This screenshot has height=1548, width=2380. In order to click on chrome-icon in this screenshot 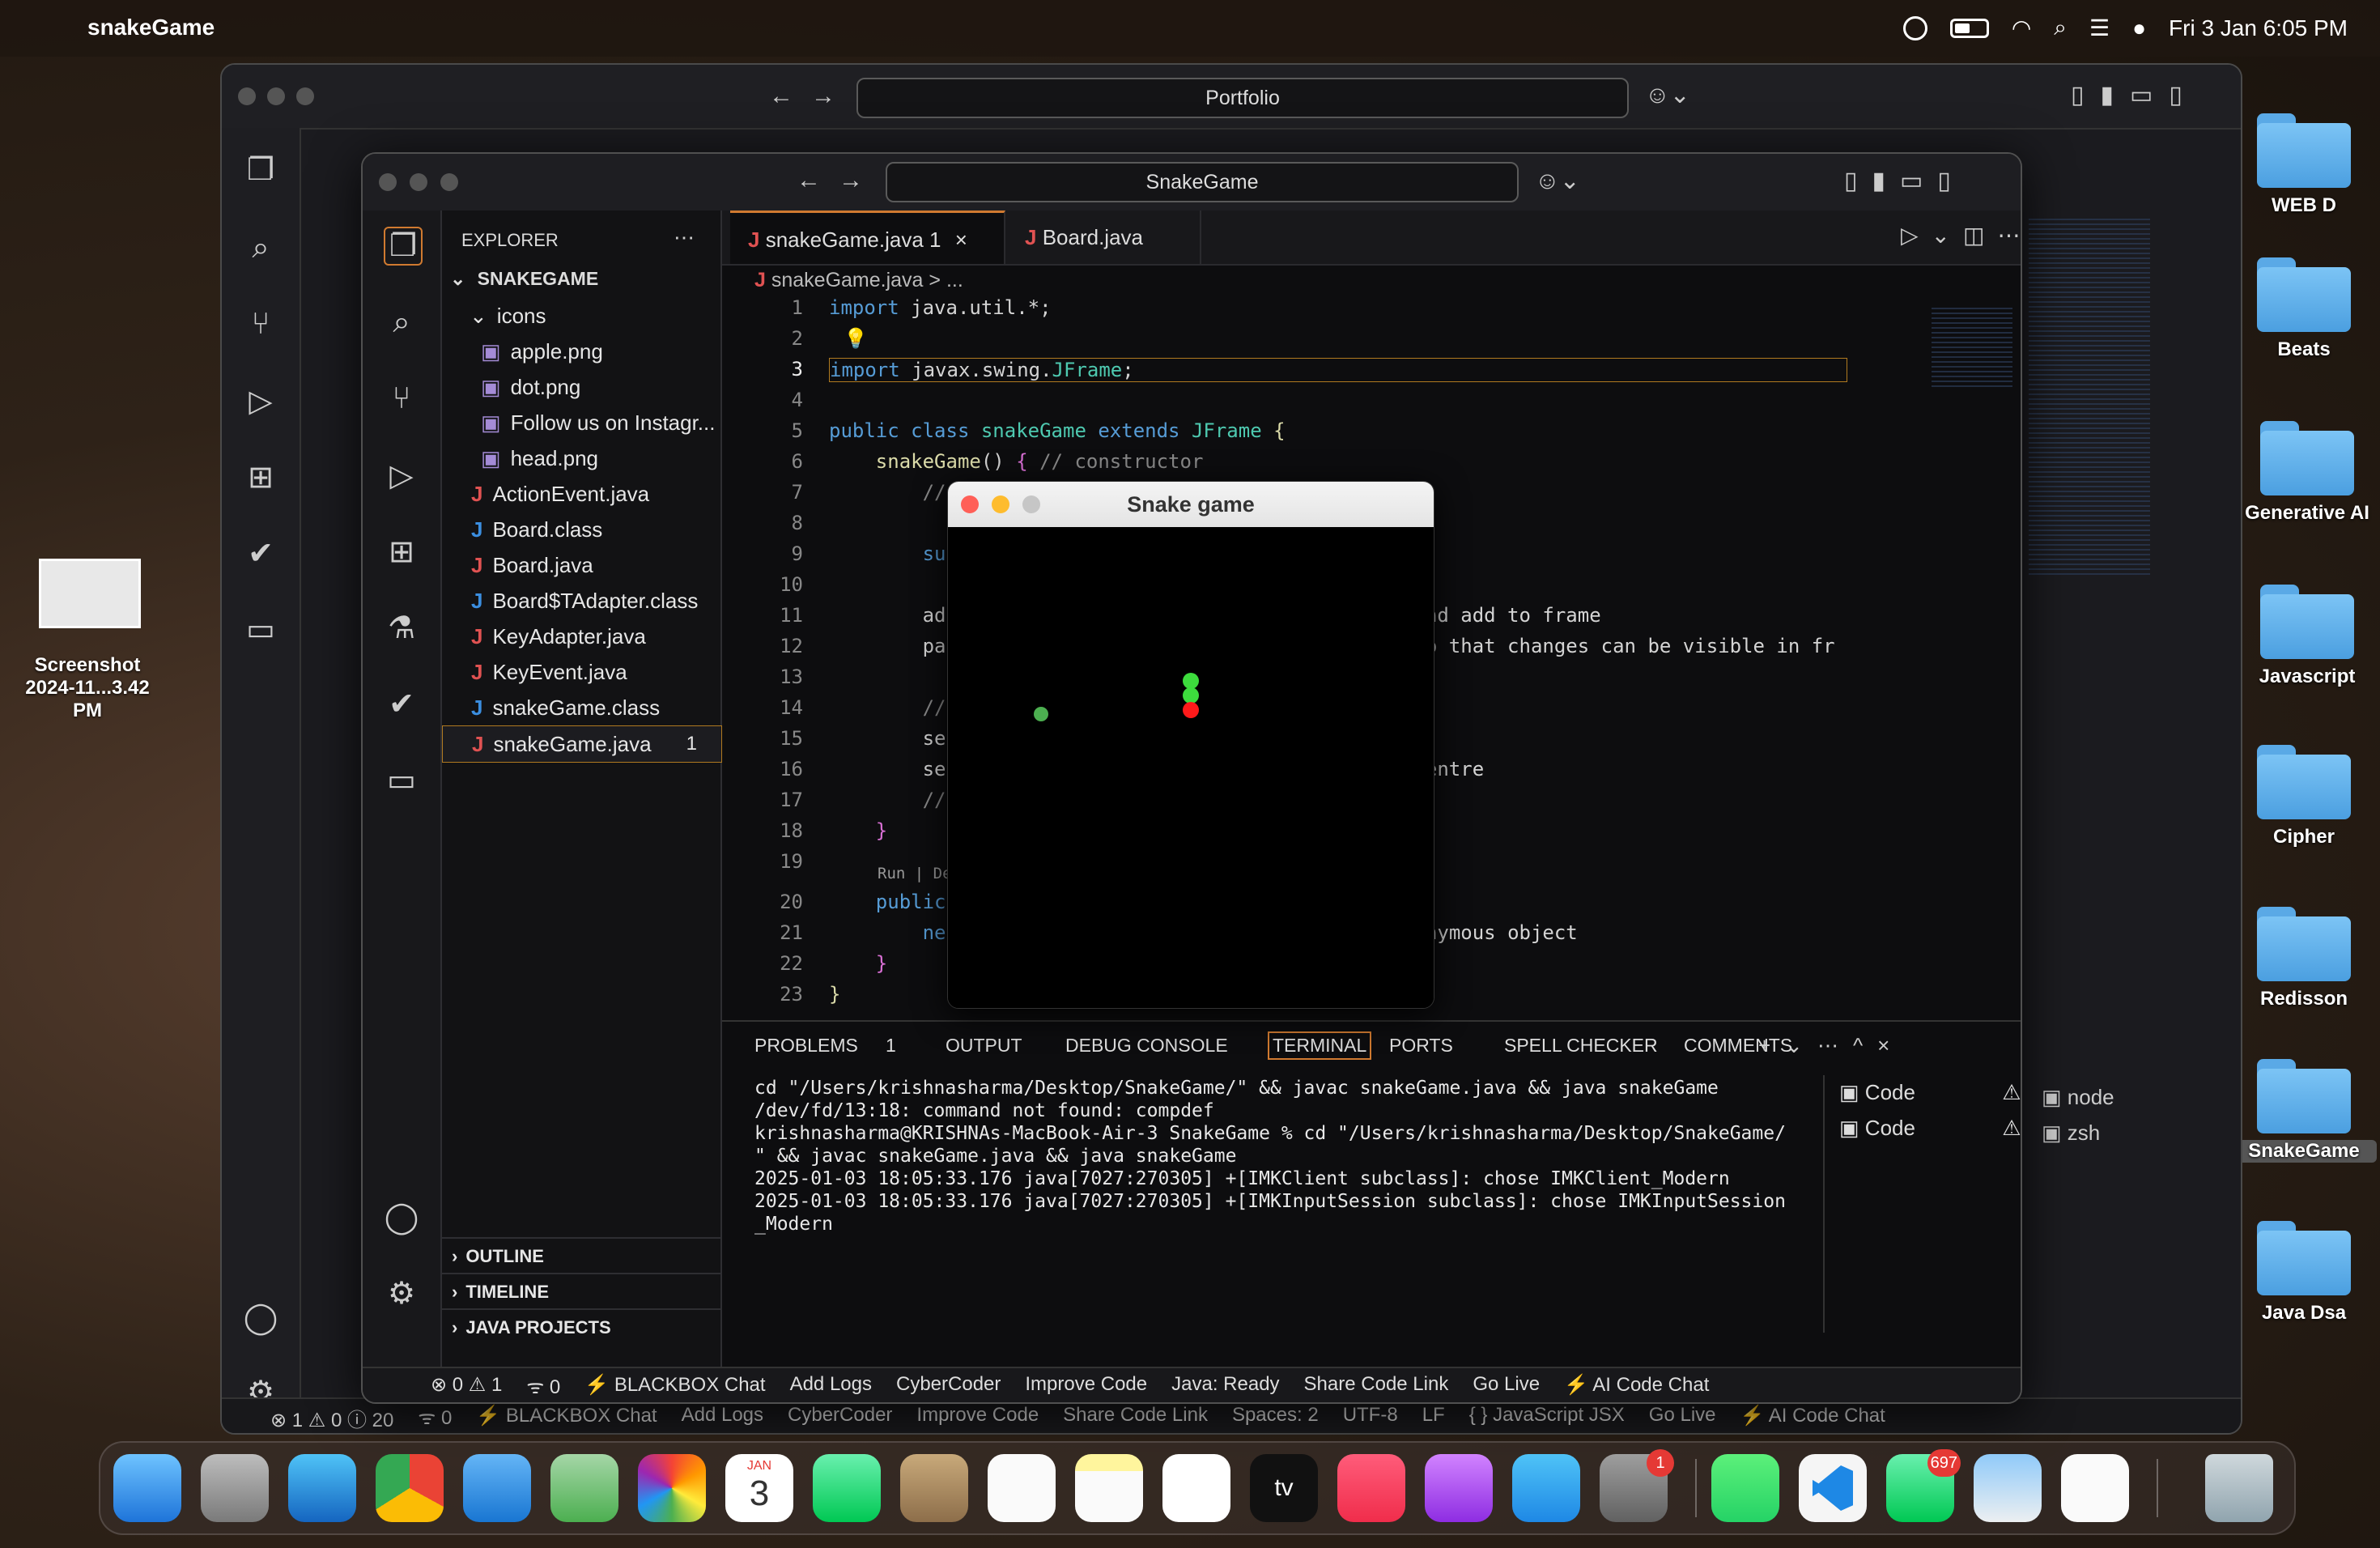, I will do `click(410, 1488)`.